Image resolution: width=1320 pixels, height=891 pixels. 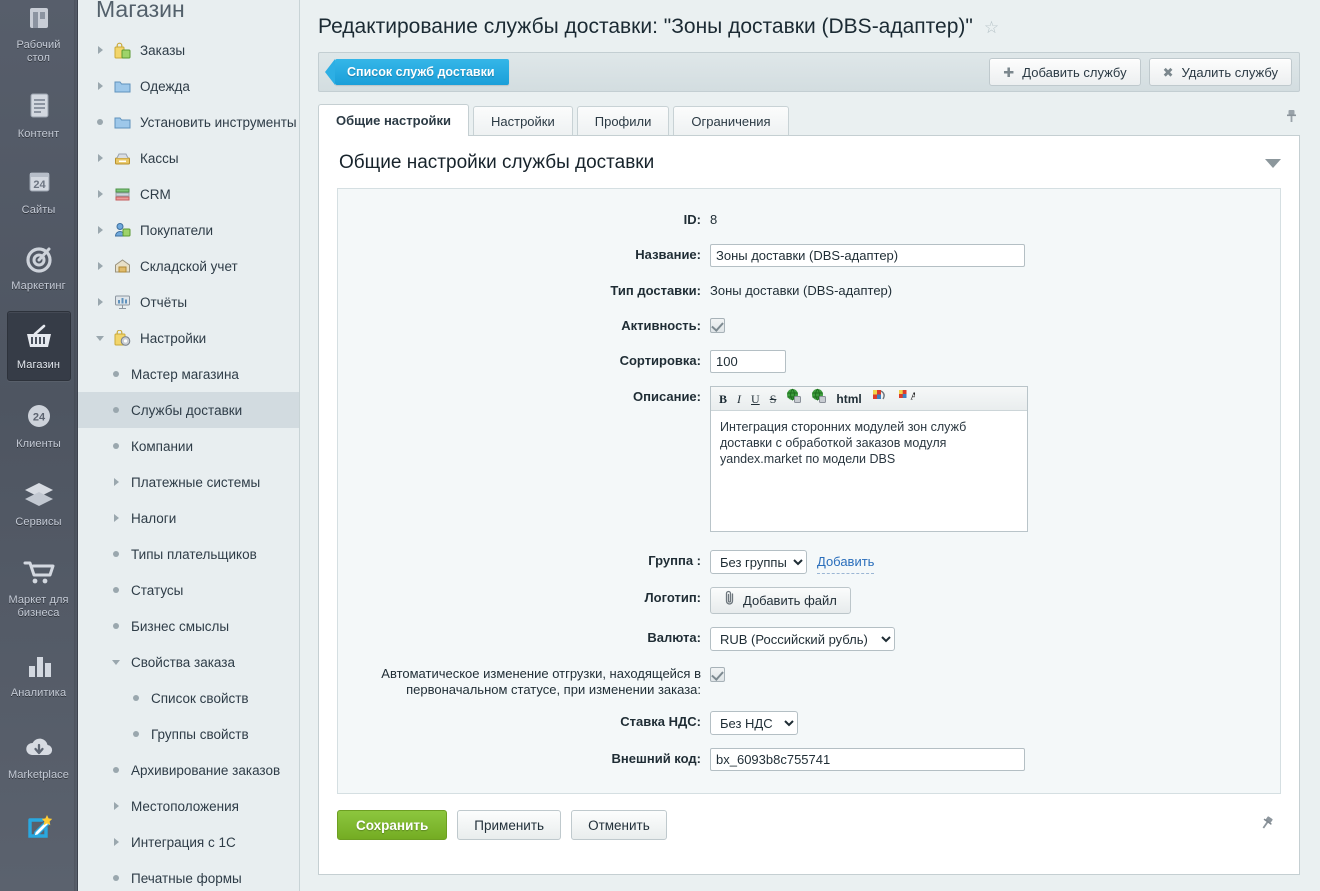 What do you see at coordinates (38, 418) in the screenshot?
I see `svg-text: 24` at bounding box center [38, 418].